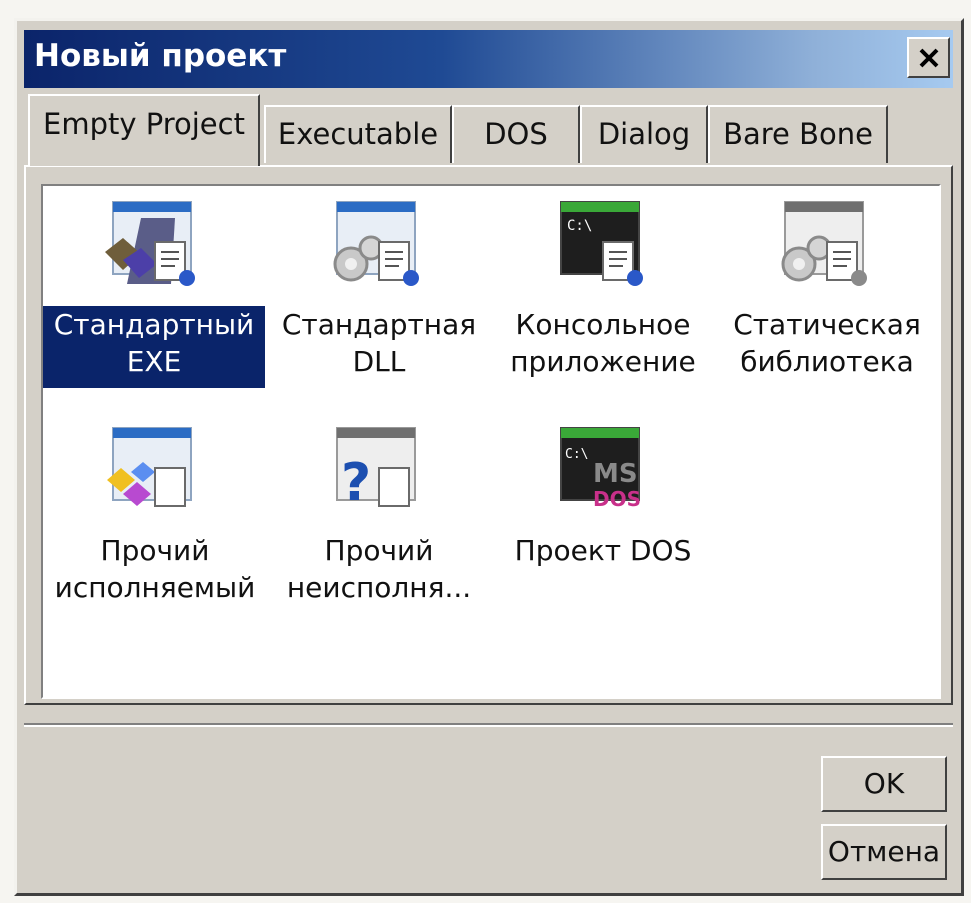 The image size is (971, 903). What do you see at coordinates (155, 529) in the screenshot?
I see `project-item-other-executable: Прочий исполняемый` at bounding box center [155, 529].